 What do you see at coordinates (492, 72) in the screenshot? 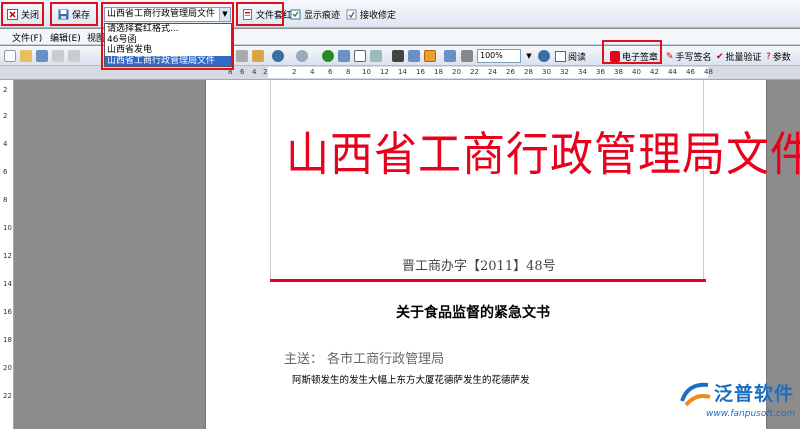
I see `ruler-tick: 24` at bounding box center [492, 72].